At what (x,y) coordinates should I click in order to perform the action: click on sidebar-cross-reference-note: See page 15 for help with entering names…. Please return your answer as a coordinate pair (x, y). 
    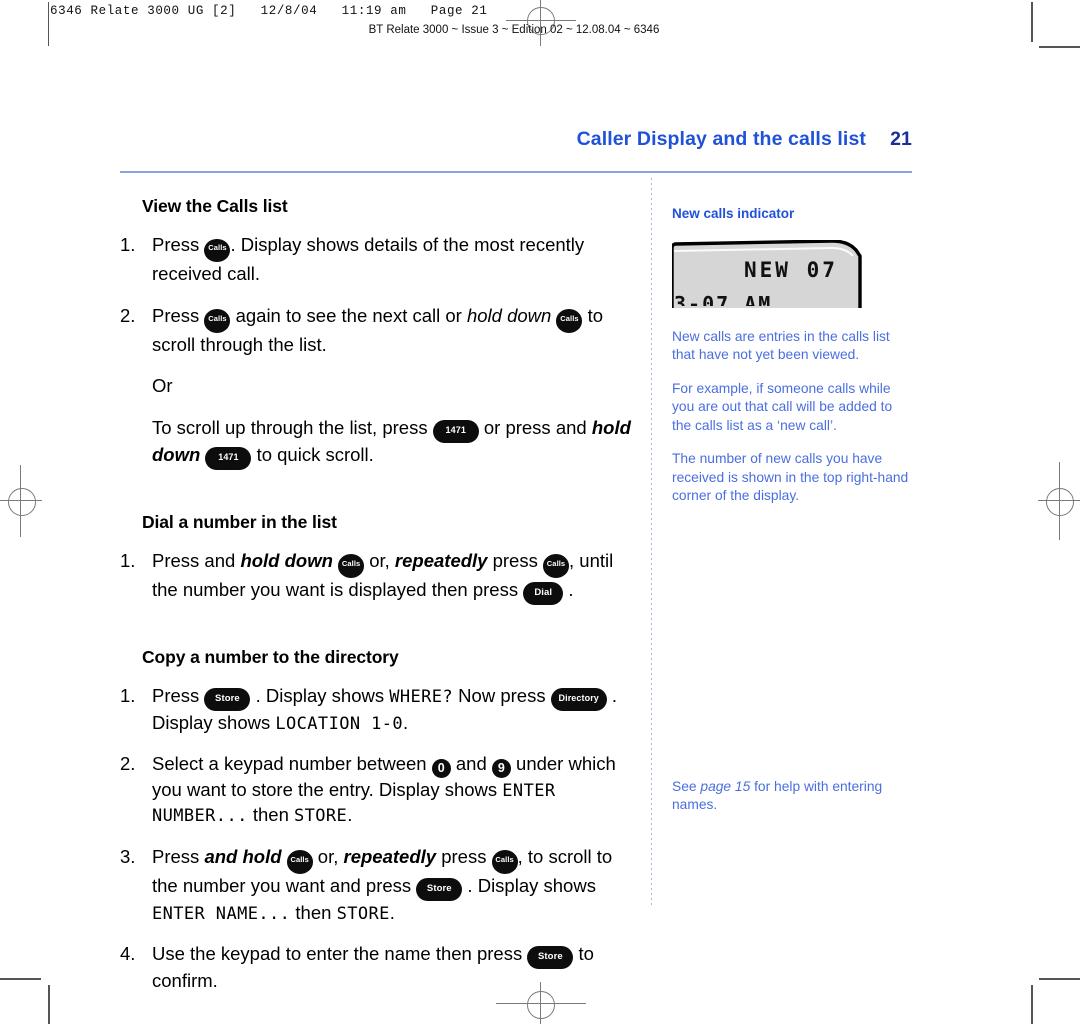
    Looking at the image, I should click on (792, 796).